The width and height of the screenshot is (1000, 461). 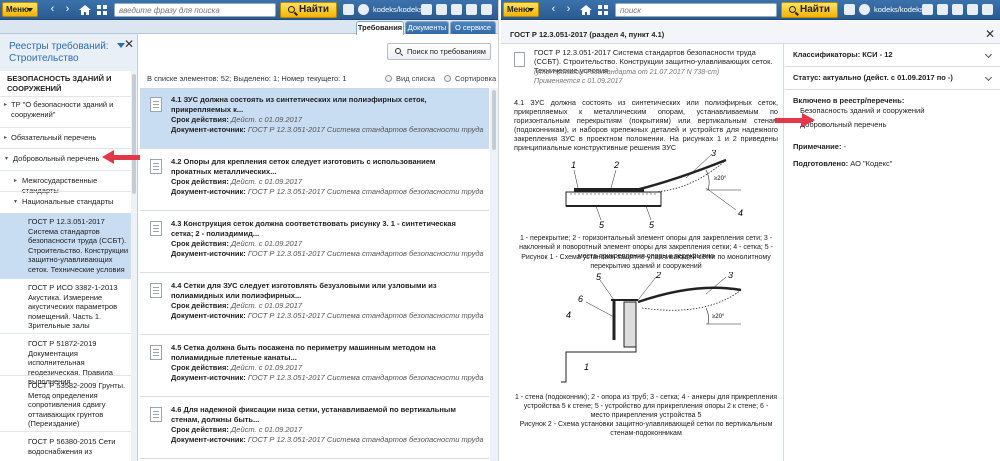 I want to click on note-label: Примечание:, so click(x=817, y=146).